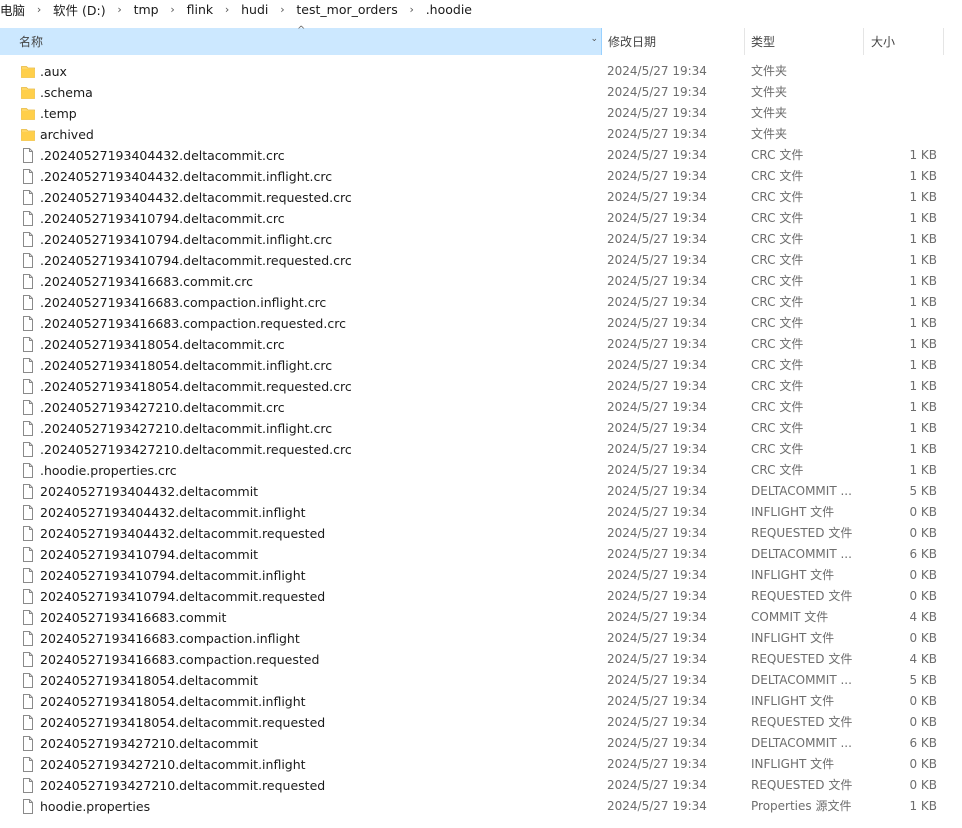 This screenshot has height=828, width=962. What do you see at coordinates (594, 39) in the screenshot?
I see `chevron-down-icon: ⌄` at bounding box center [594, 39].